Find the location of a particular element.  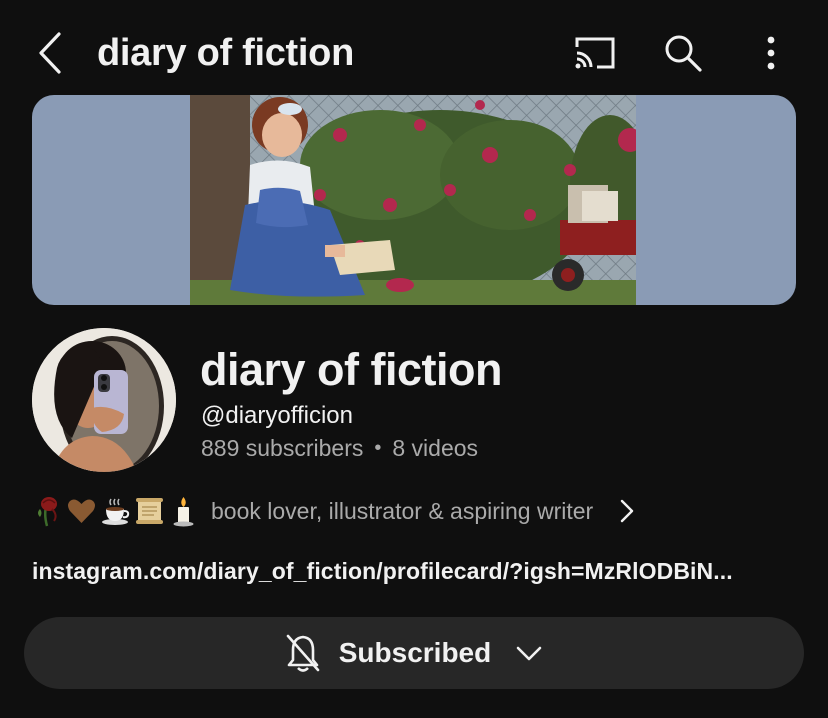

subscribed-label: Subscribed is located at coordinates (415, 652).